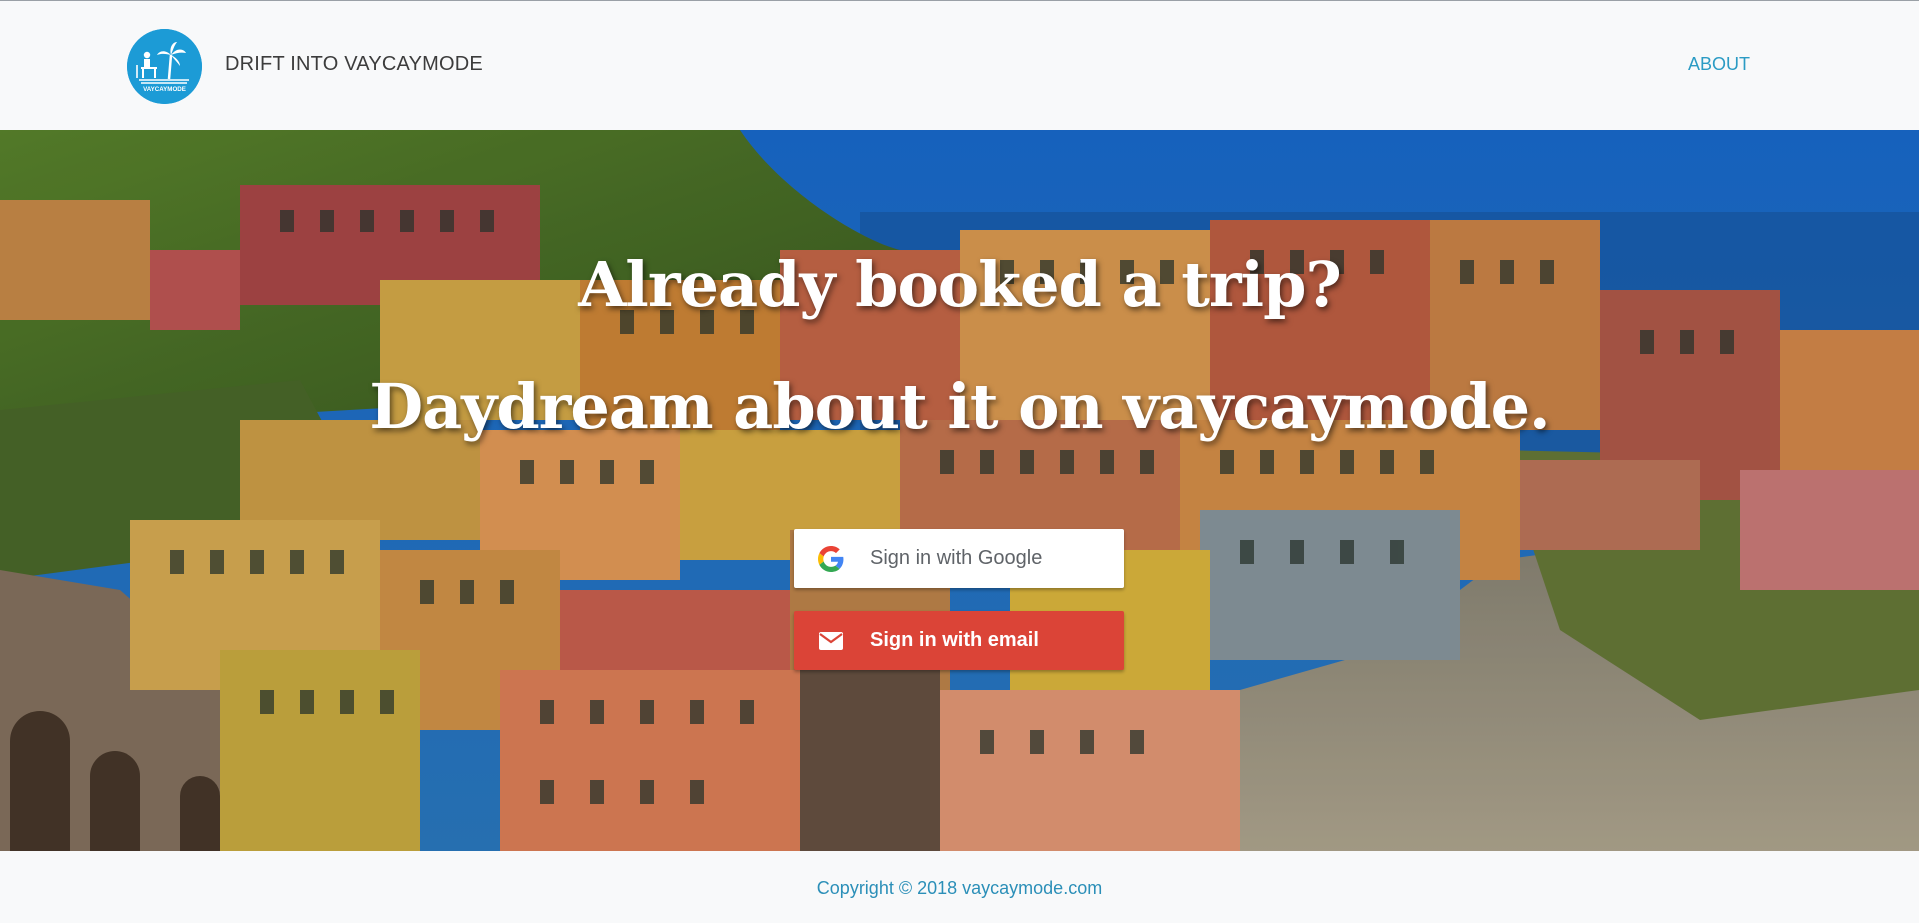 Image resolution: width=1919 pixels, height=923 pixels. Describe the element at coordinates (956, 558) in the screenshot. I see `sign-in-google-label: Sign in with Google` at that location.